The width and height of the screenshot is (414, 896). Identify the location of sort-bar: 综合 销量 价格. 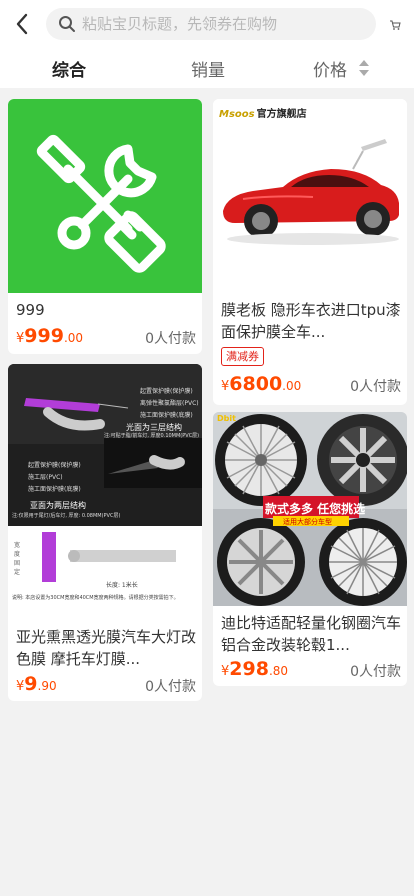
(207, 68).